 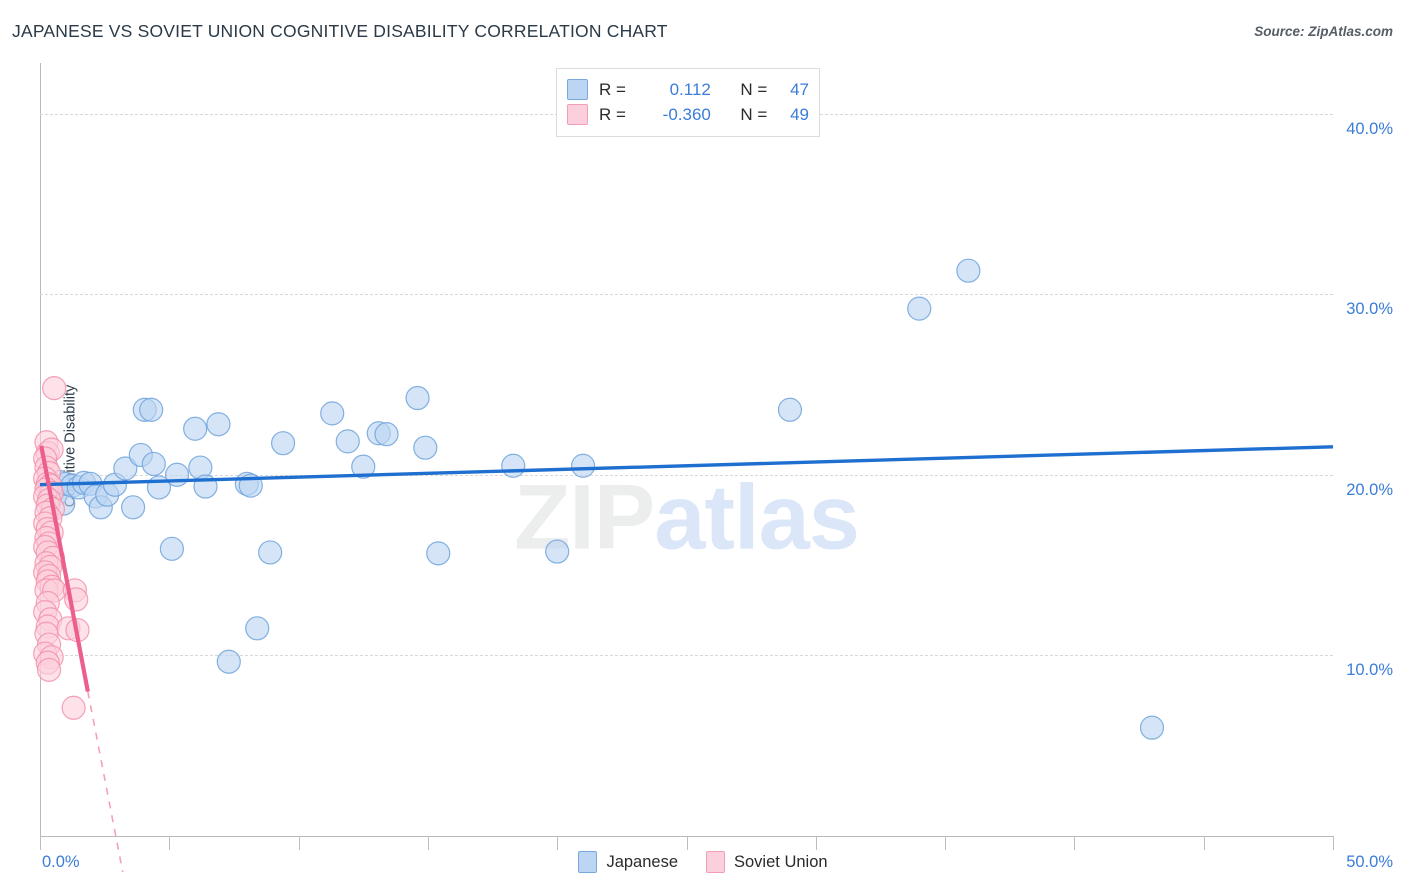 I want to click on r-label-japanese: R =, so click(x=612, y=89).